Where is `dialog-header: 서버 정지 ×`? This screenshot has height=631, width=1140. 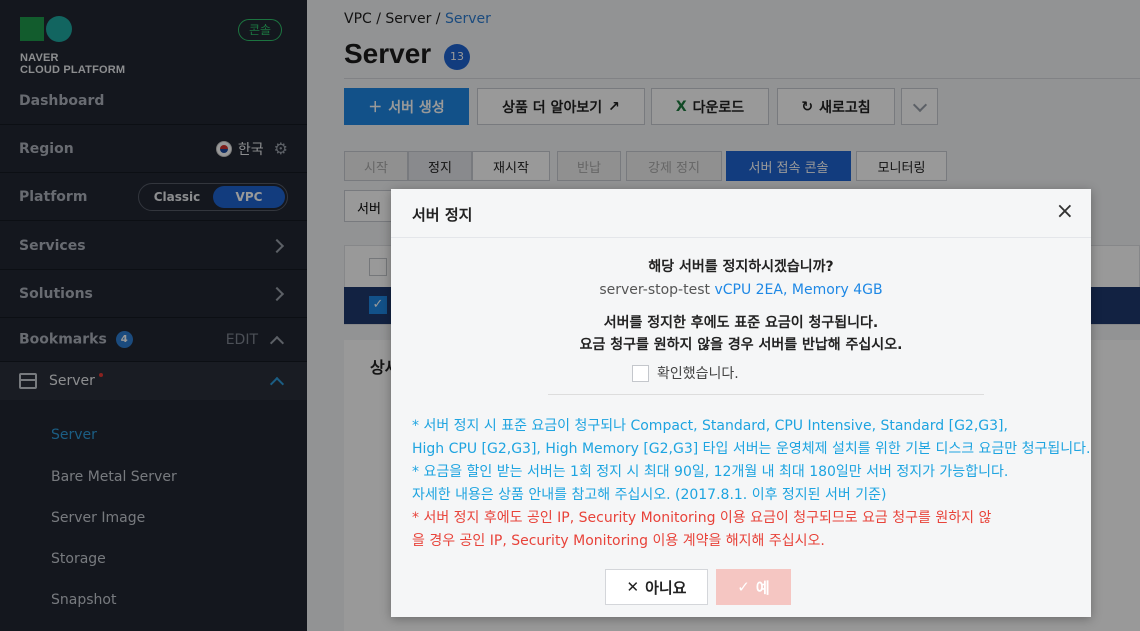
dialog-header: 서버 정지 × is located at coordinates (741, 213).